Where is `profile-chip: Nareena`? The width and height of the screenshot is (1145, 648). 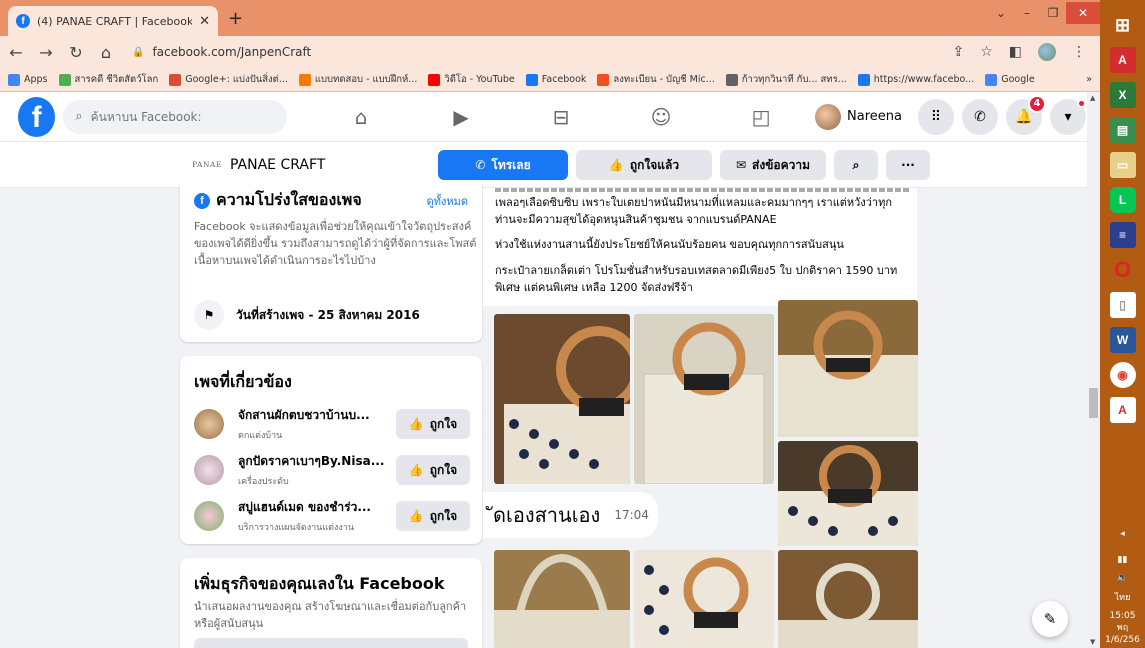
profile-chip: Nareena is located at coordinates (860, 117).